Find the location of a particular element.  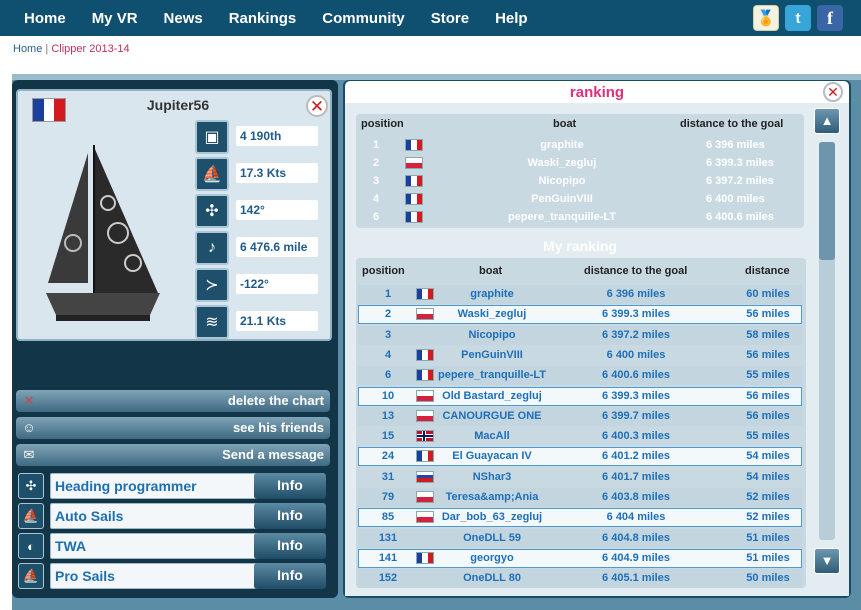

nav-item-help: Help is located at coordinates (511, 18).